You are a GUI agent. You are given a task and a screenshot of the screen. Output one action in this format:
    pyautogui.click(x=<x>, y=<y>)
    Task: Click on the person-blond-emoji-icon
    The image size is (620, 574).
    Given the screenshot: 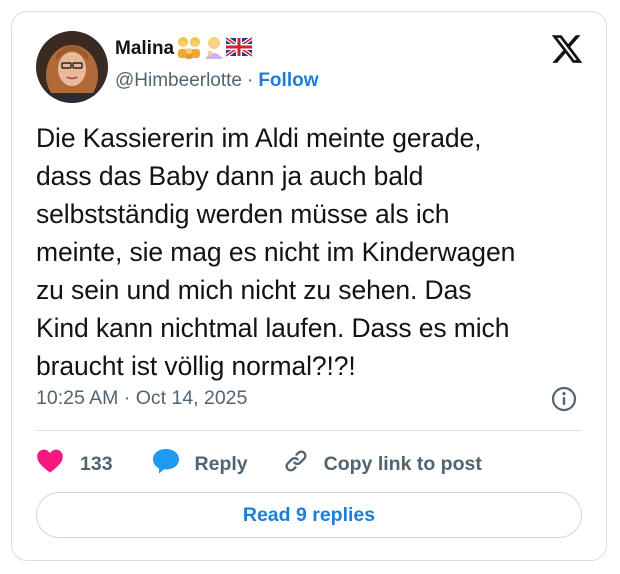 What is the action you would take?
    pyautogui.click(x=214, y=49)
    